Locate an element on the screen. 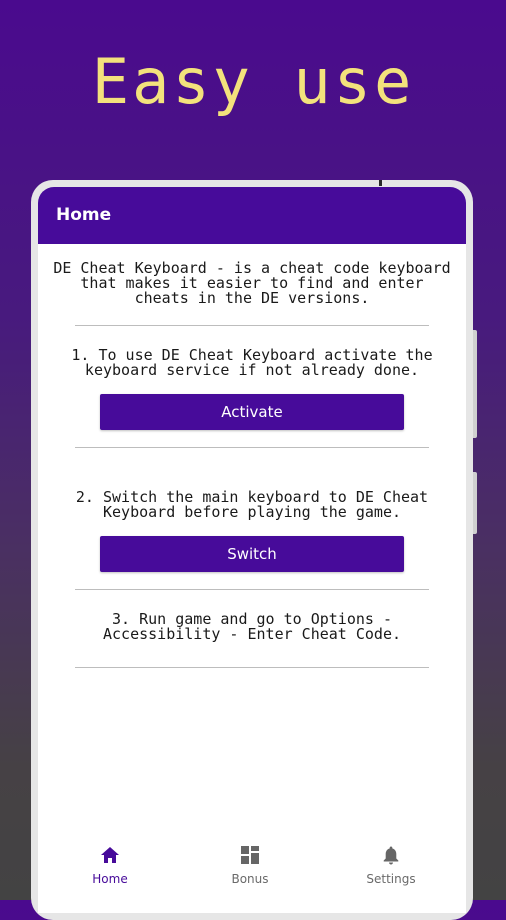  switch-button: Switch is located at coordinates (252, 554).